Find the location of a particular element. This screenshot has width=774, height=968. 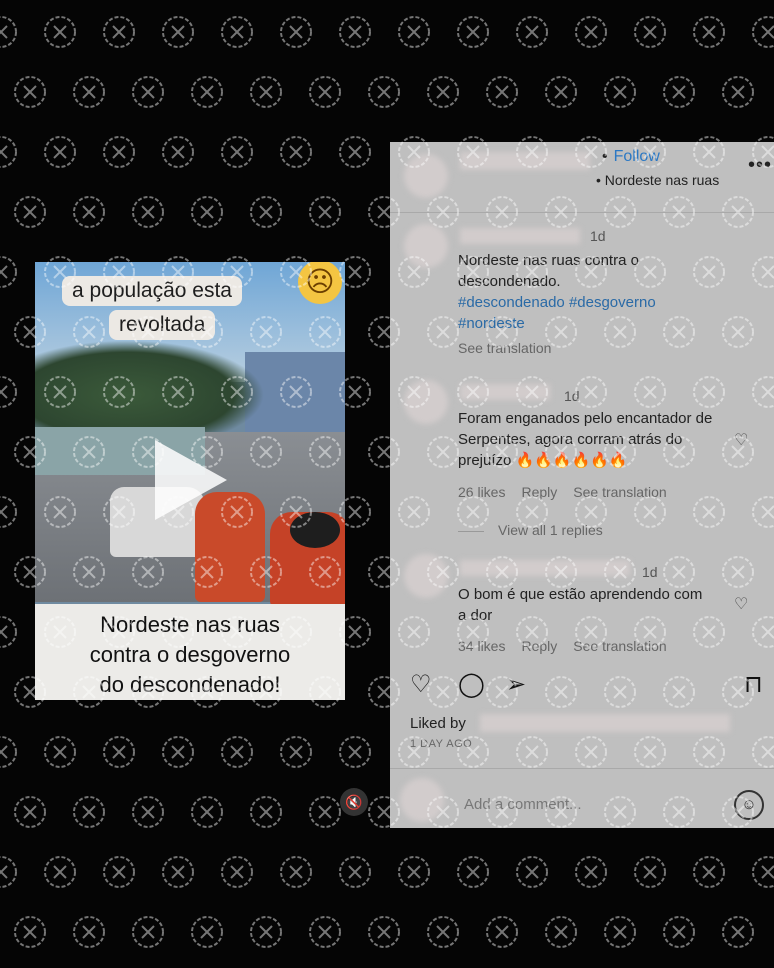

shocked-emoji-icon: ☹ is located at coordinates (320, 283).